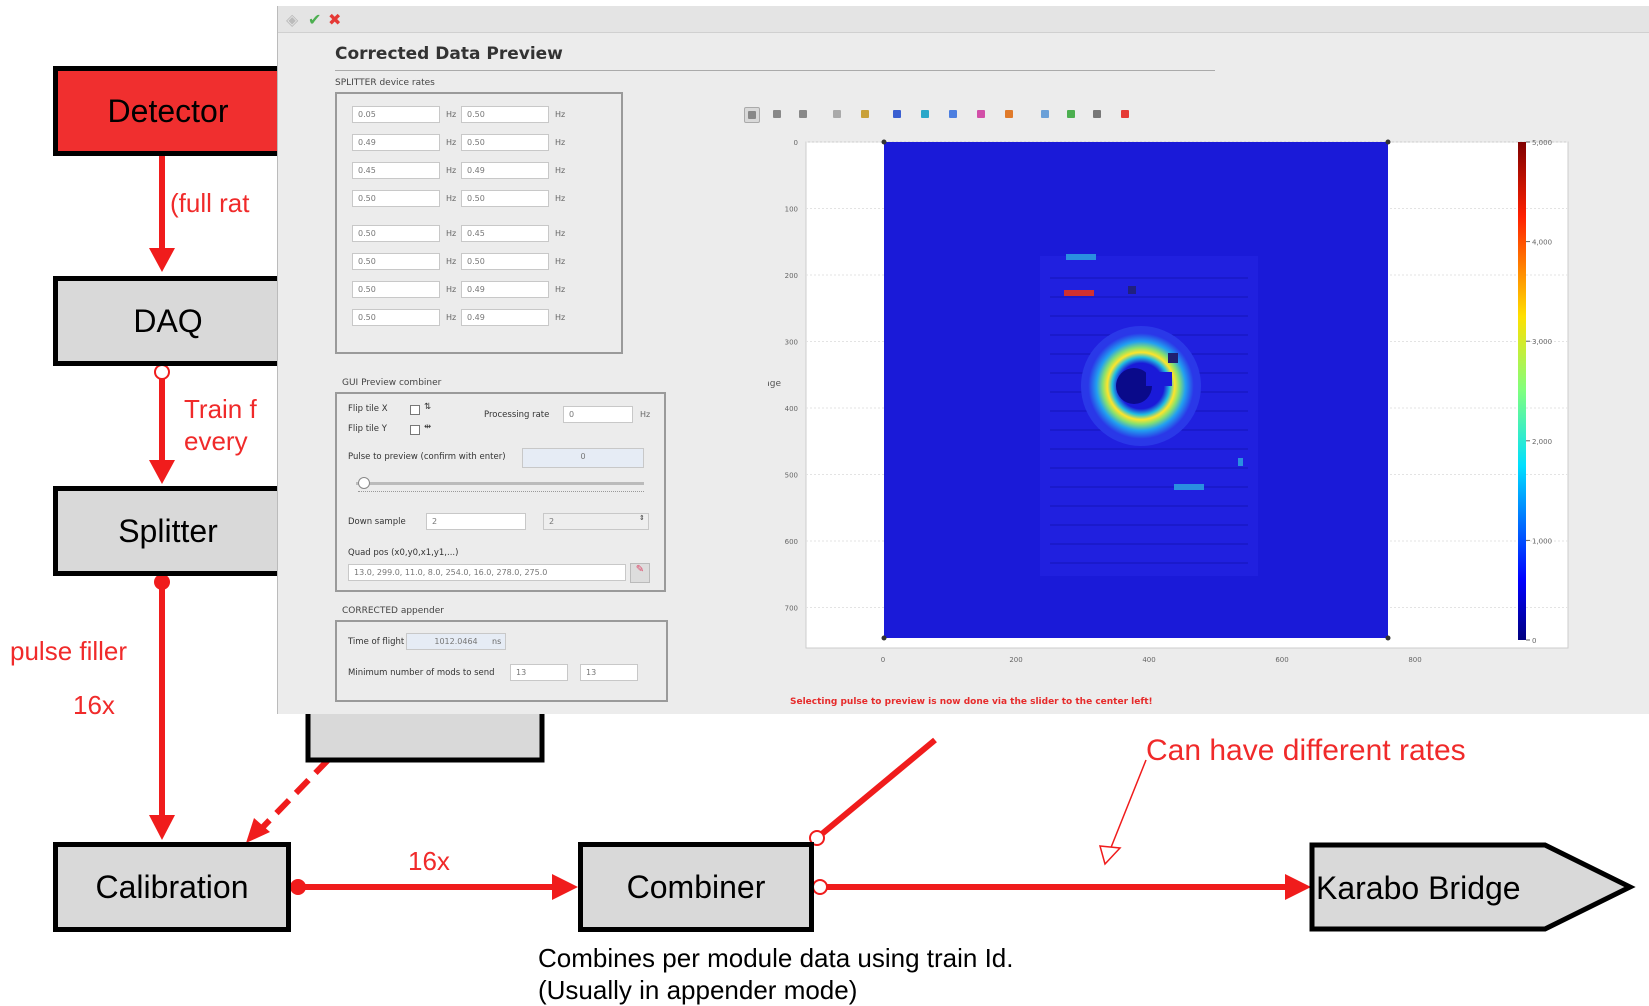 The image size is (1649, 1006). I want to click on tof-field: 1012.0464, so click(456, 641).